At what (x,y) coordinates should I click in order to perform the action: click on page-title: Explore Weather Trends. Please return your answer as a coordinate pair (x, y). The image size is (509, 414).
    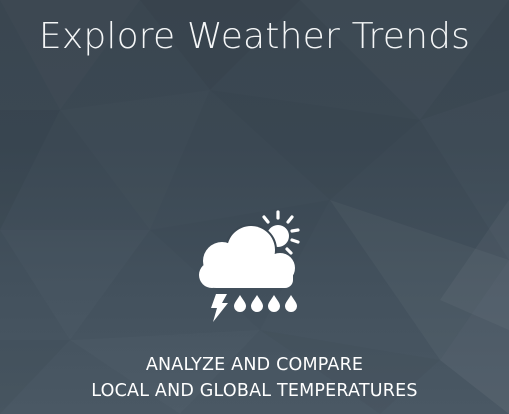
    Looking at the image, I should click on (254, 36).